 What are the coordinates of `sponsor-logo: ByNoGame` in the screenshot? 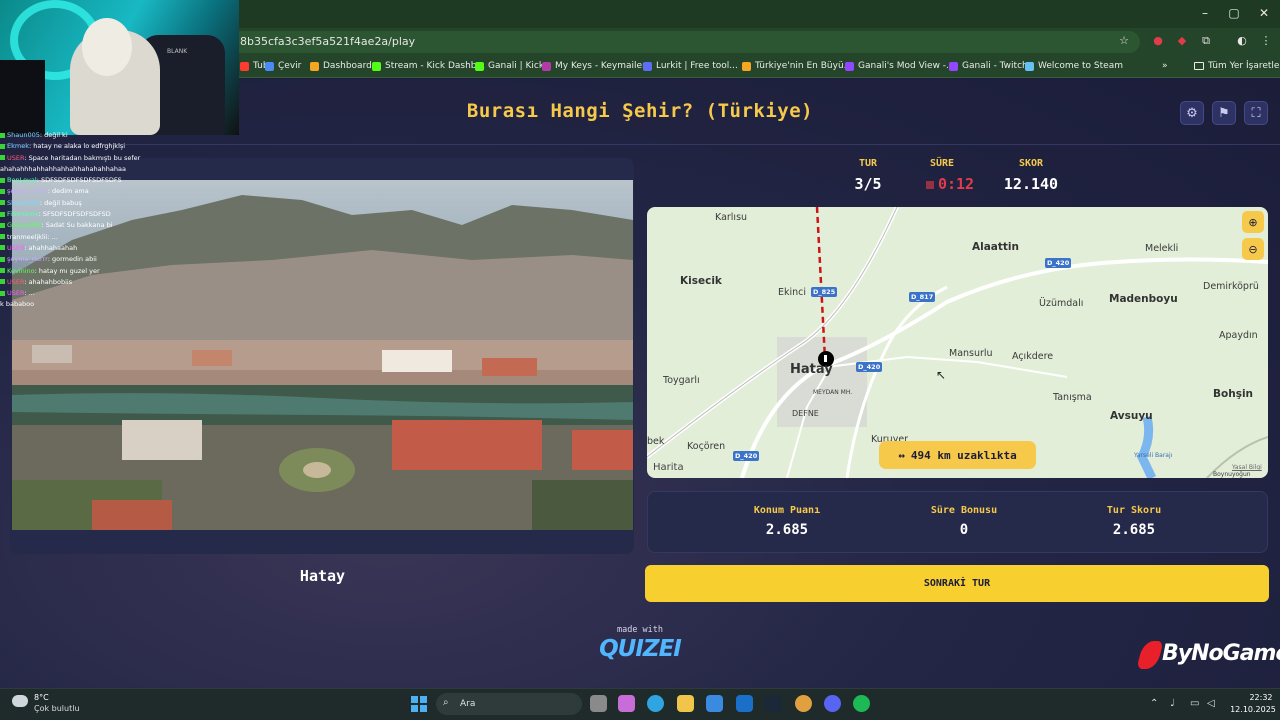 It's located at (1221, 653).